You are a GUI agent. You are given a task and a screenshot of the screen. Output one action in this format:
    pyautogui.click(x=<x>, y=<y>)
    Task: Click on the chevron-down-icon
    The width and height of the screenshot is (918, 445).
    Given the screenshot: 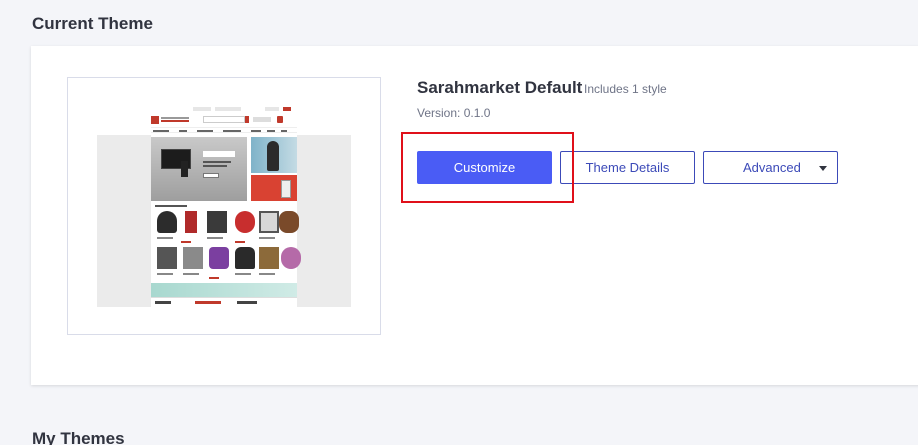 What is the action you would take?
    pyautogui.click(x=823, y=168)
    